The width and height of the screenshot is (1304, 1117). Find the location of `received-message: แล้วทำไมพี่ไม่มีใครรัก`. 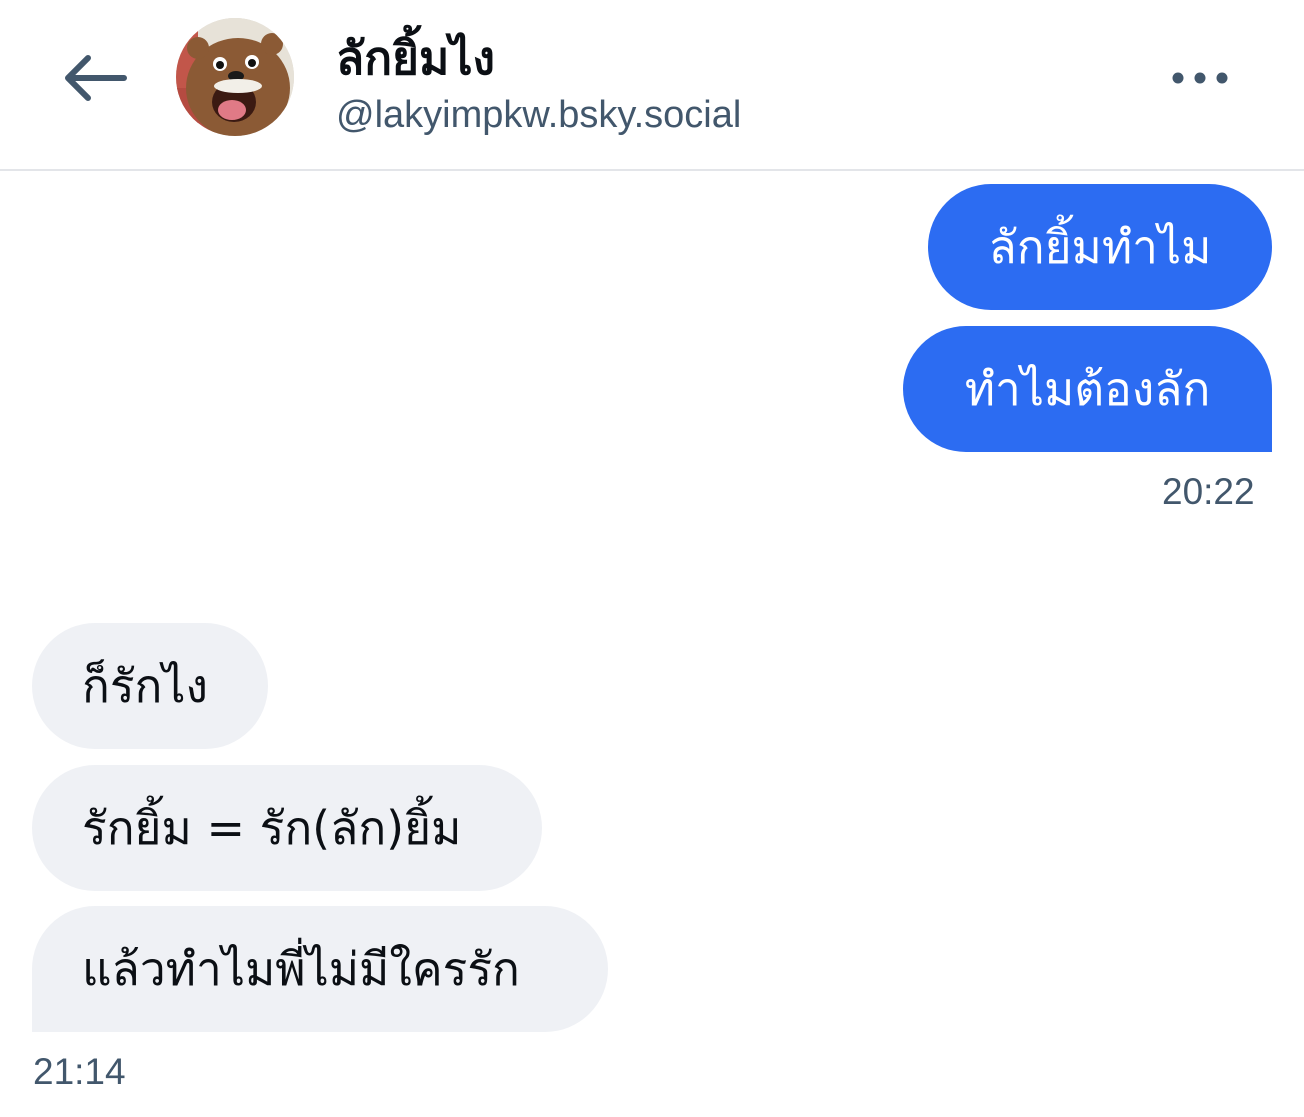

received-message: แล้วทำไมพี่ไม่มีใครรัก is located at coordinates (320, 969).